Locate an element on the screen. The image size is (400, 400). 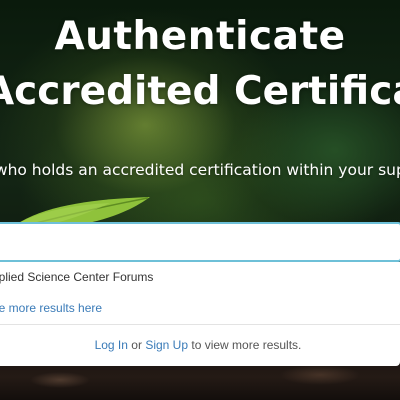
signup-link: Sign Up is located at coordinates (166, 345).